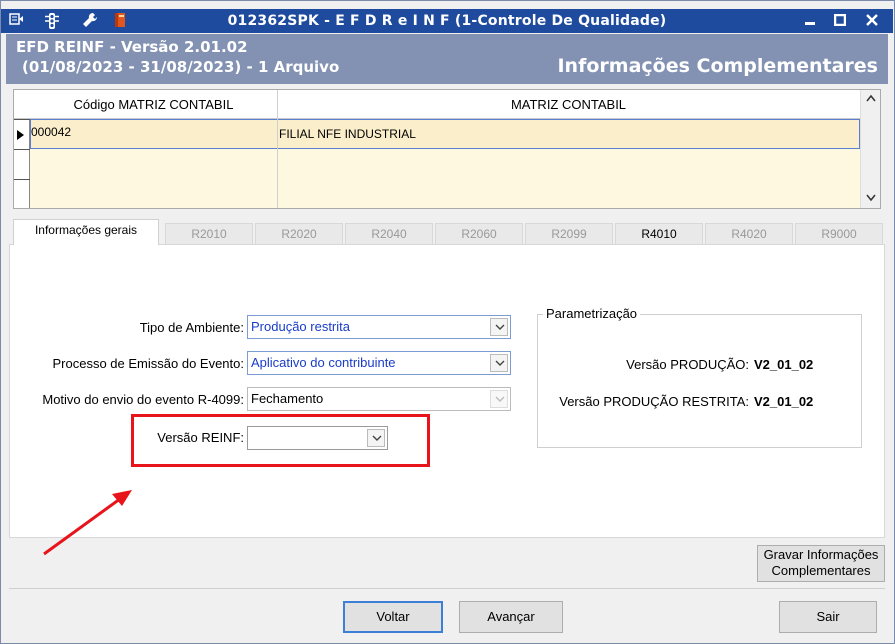  Describe the element at coordinates (592, 313) in the screenshot. I see `parametrizacao-title: Parametrização` at that location.